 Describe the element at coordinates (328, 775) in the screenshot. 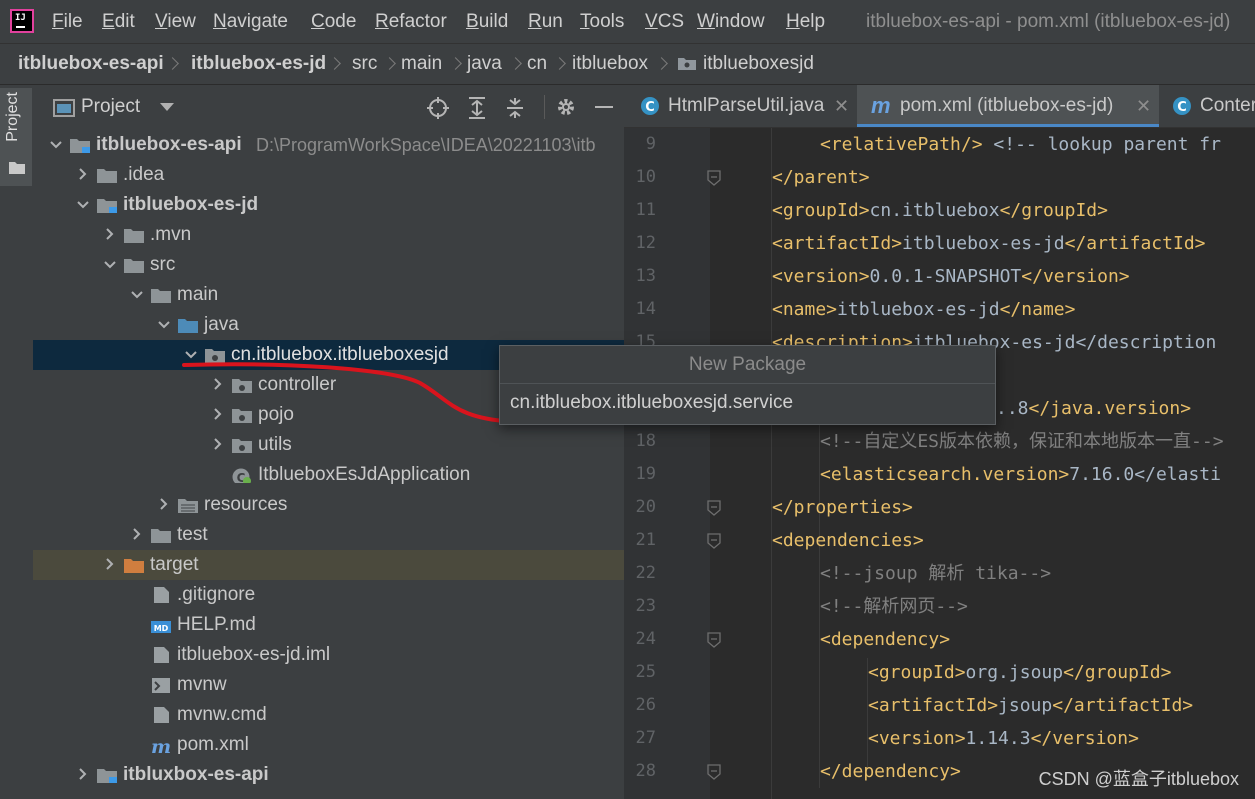

I see `tree-item: itbluxbox-es-api` at that location.